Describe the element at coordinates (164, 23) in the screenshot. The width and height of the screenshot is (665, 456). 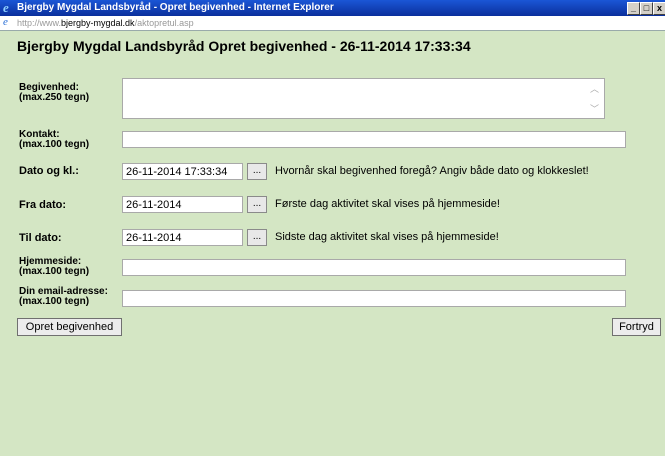
I see `url-path: /aktopretul.asp` at that location.